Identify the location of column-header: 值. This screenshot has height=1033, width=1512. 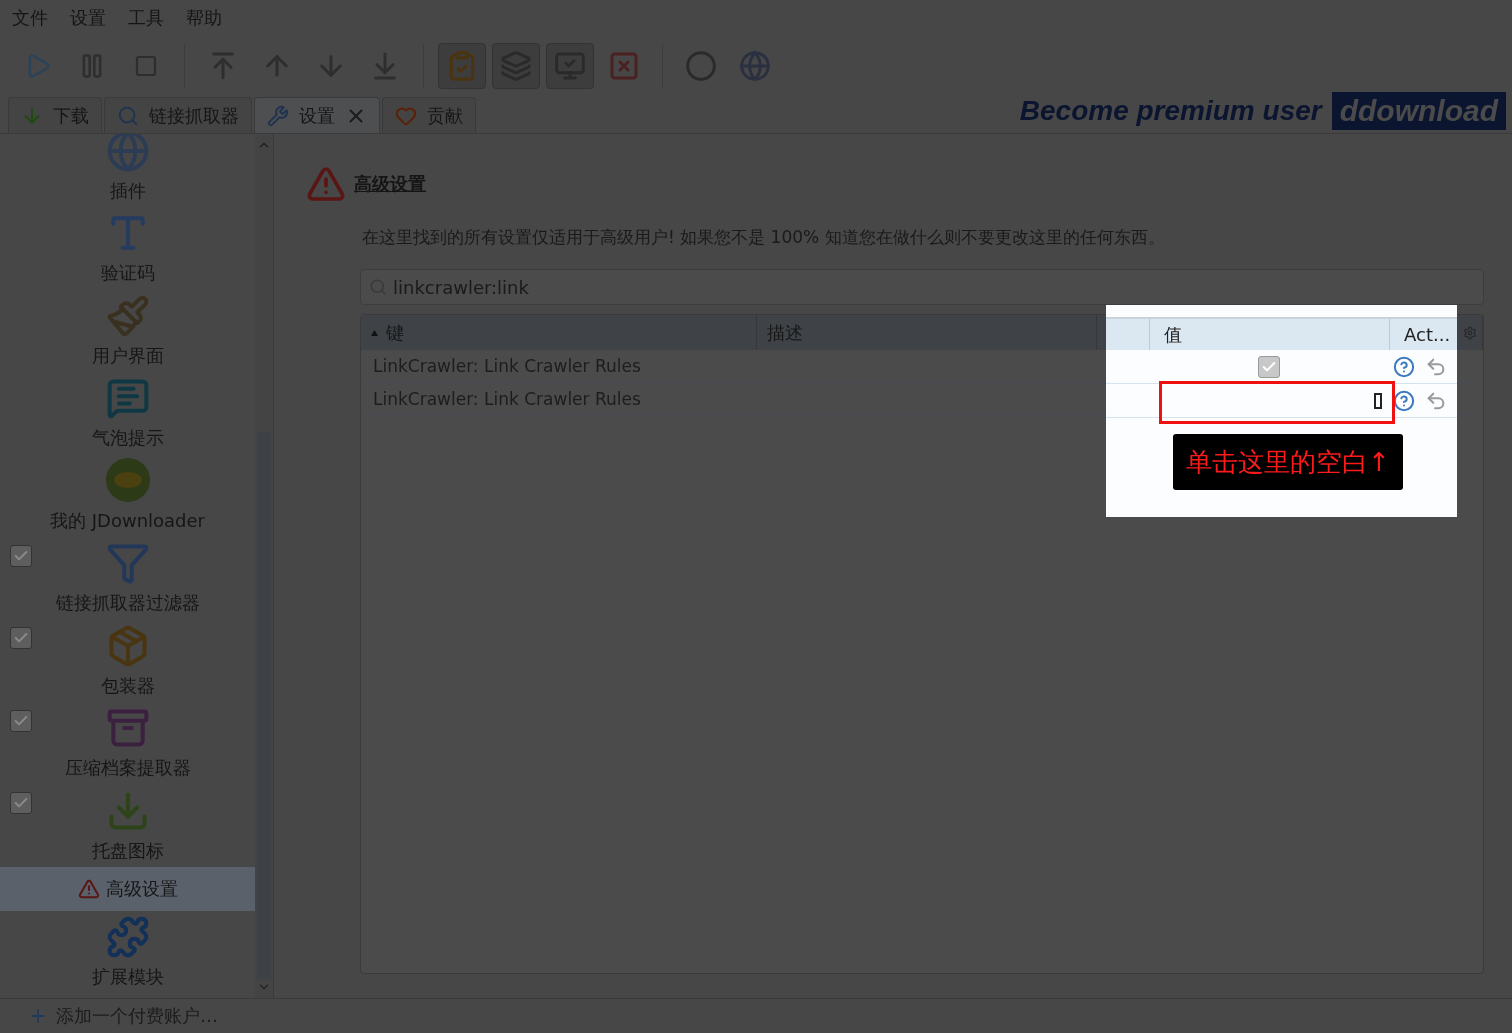
(1269, 334).